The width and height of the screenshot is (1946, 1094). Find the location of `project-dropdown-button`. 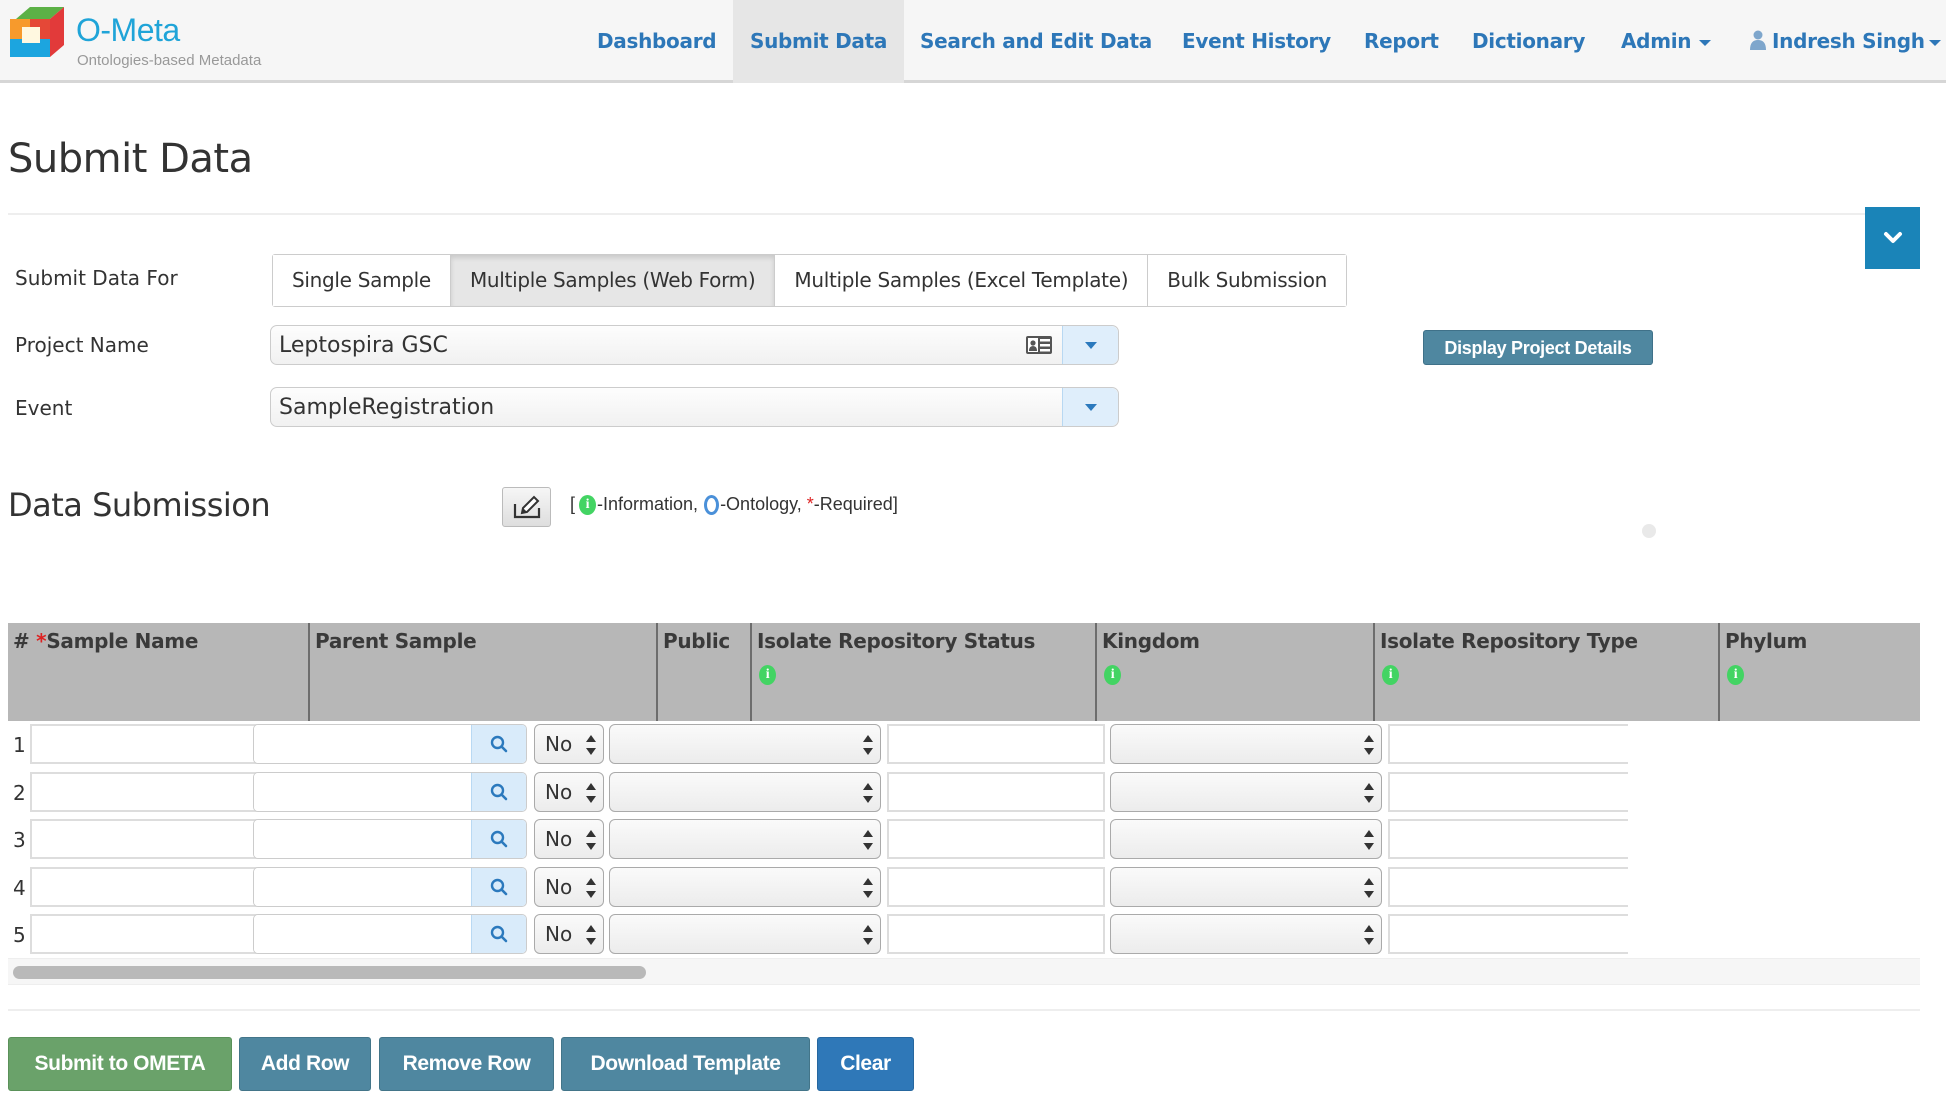

project-dropdown-button is located at coordinates (1090, 345).